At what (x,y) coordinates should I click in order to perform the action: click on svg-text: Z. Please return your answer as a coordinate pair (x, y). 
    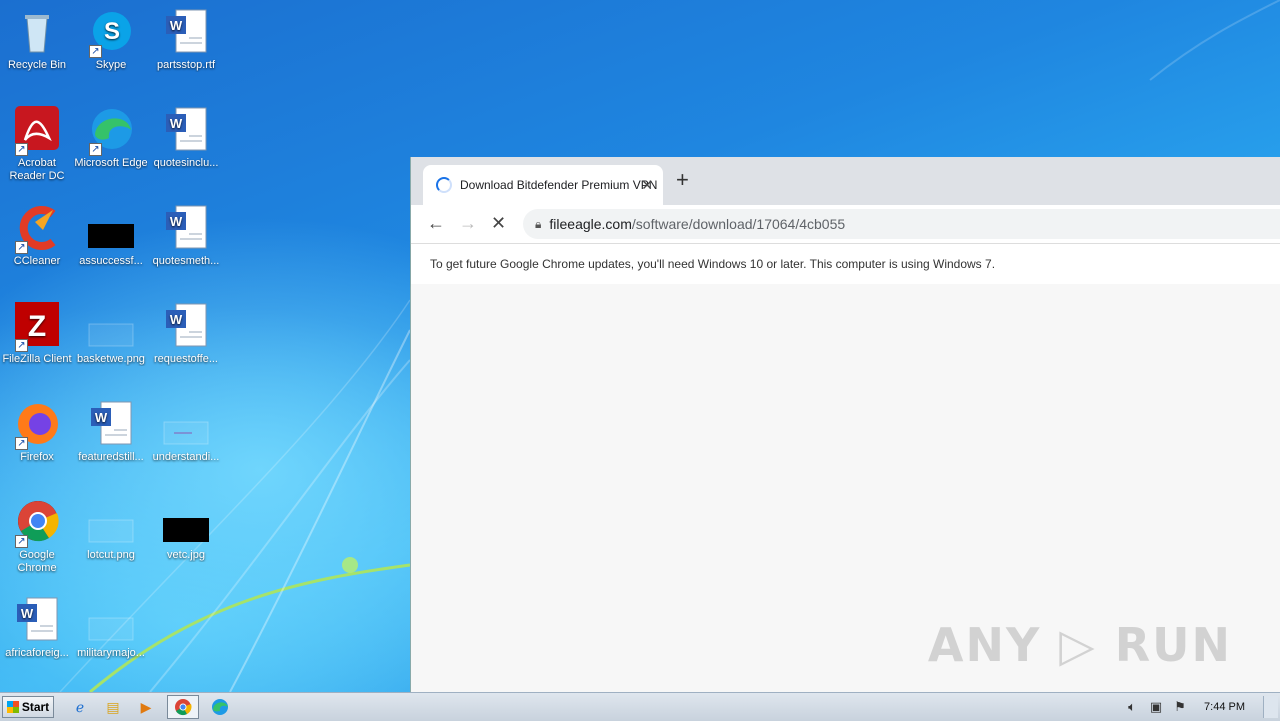
    Looking at the image, I should click on (37, 326).